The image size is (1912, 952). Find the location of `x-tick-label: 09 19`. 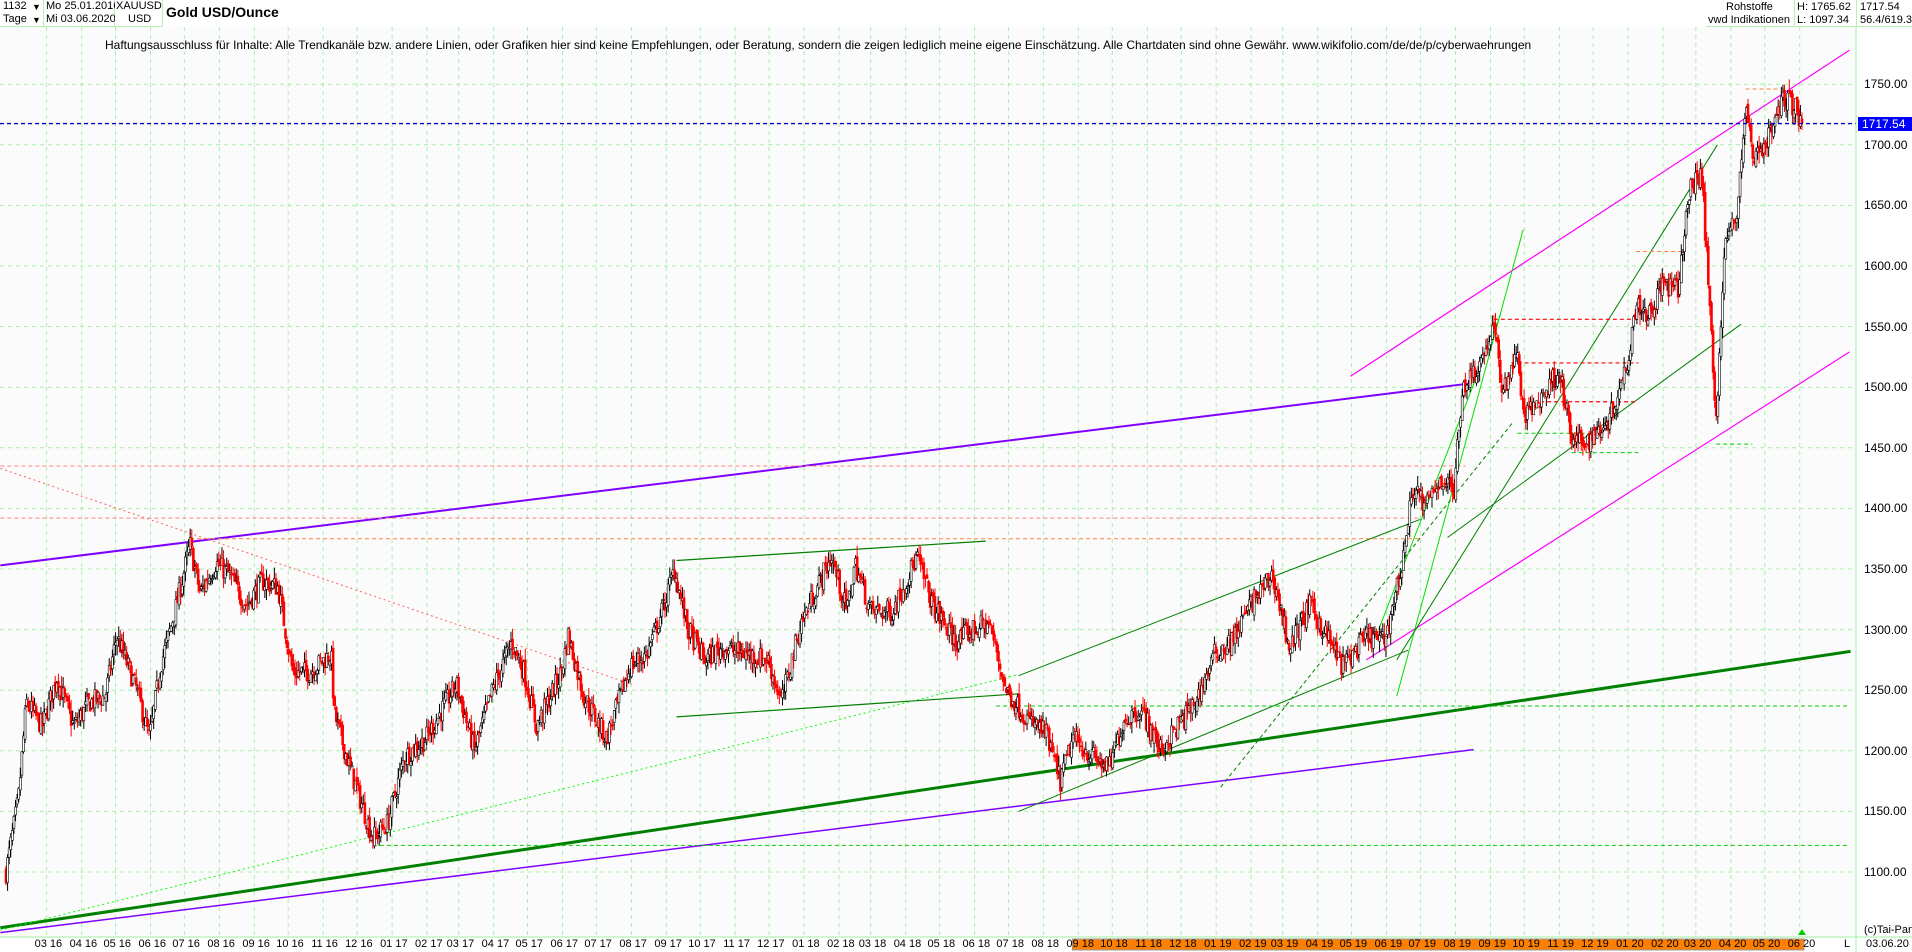

x-tick-label: 09 19 is located at coordinates (1492, 944).